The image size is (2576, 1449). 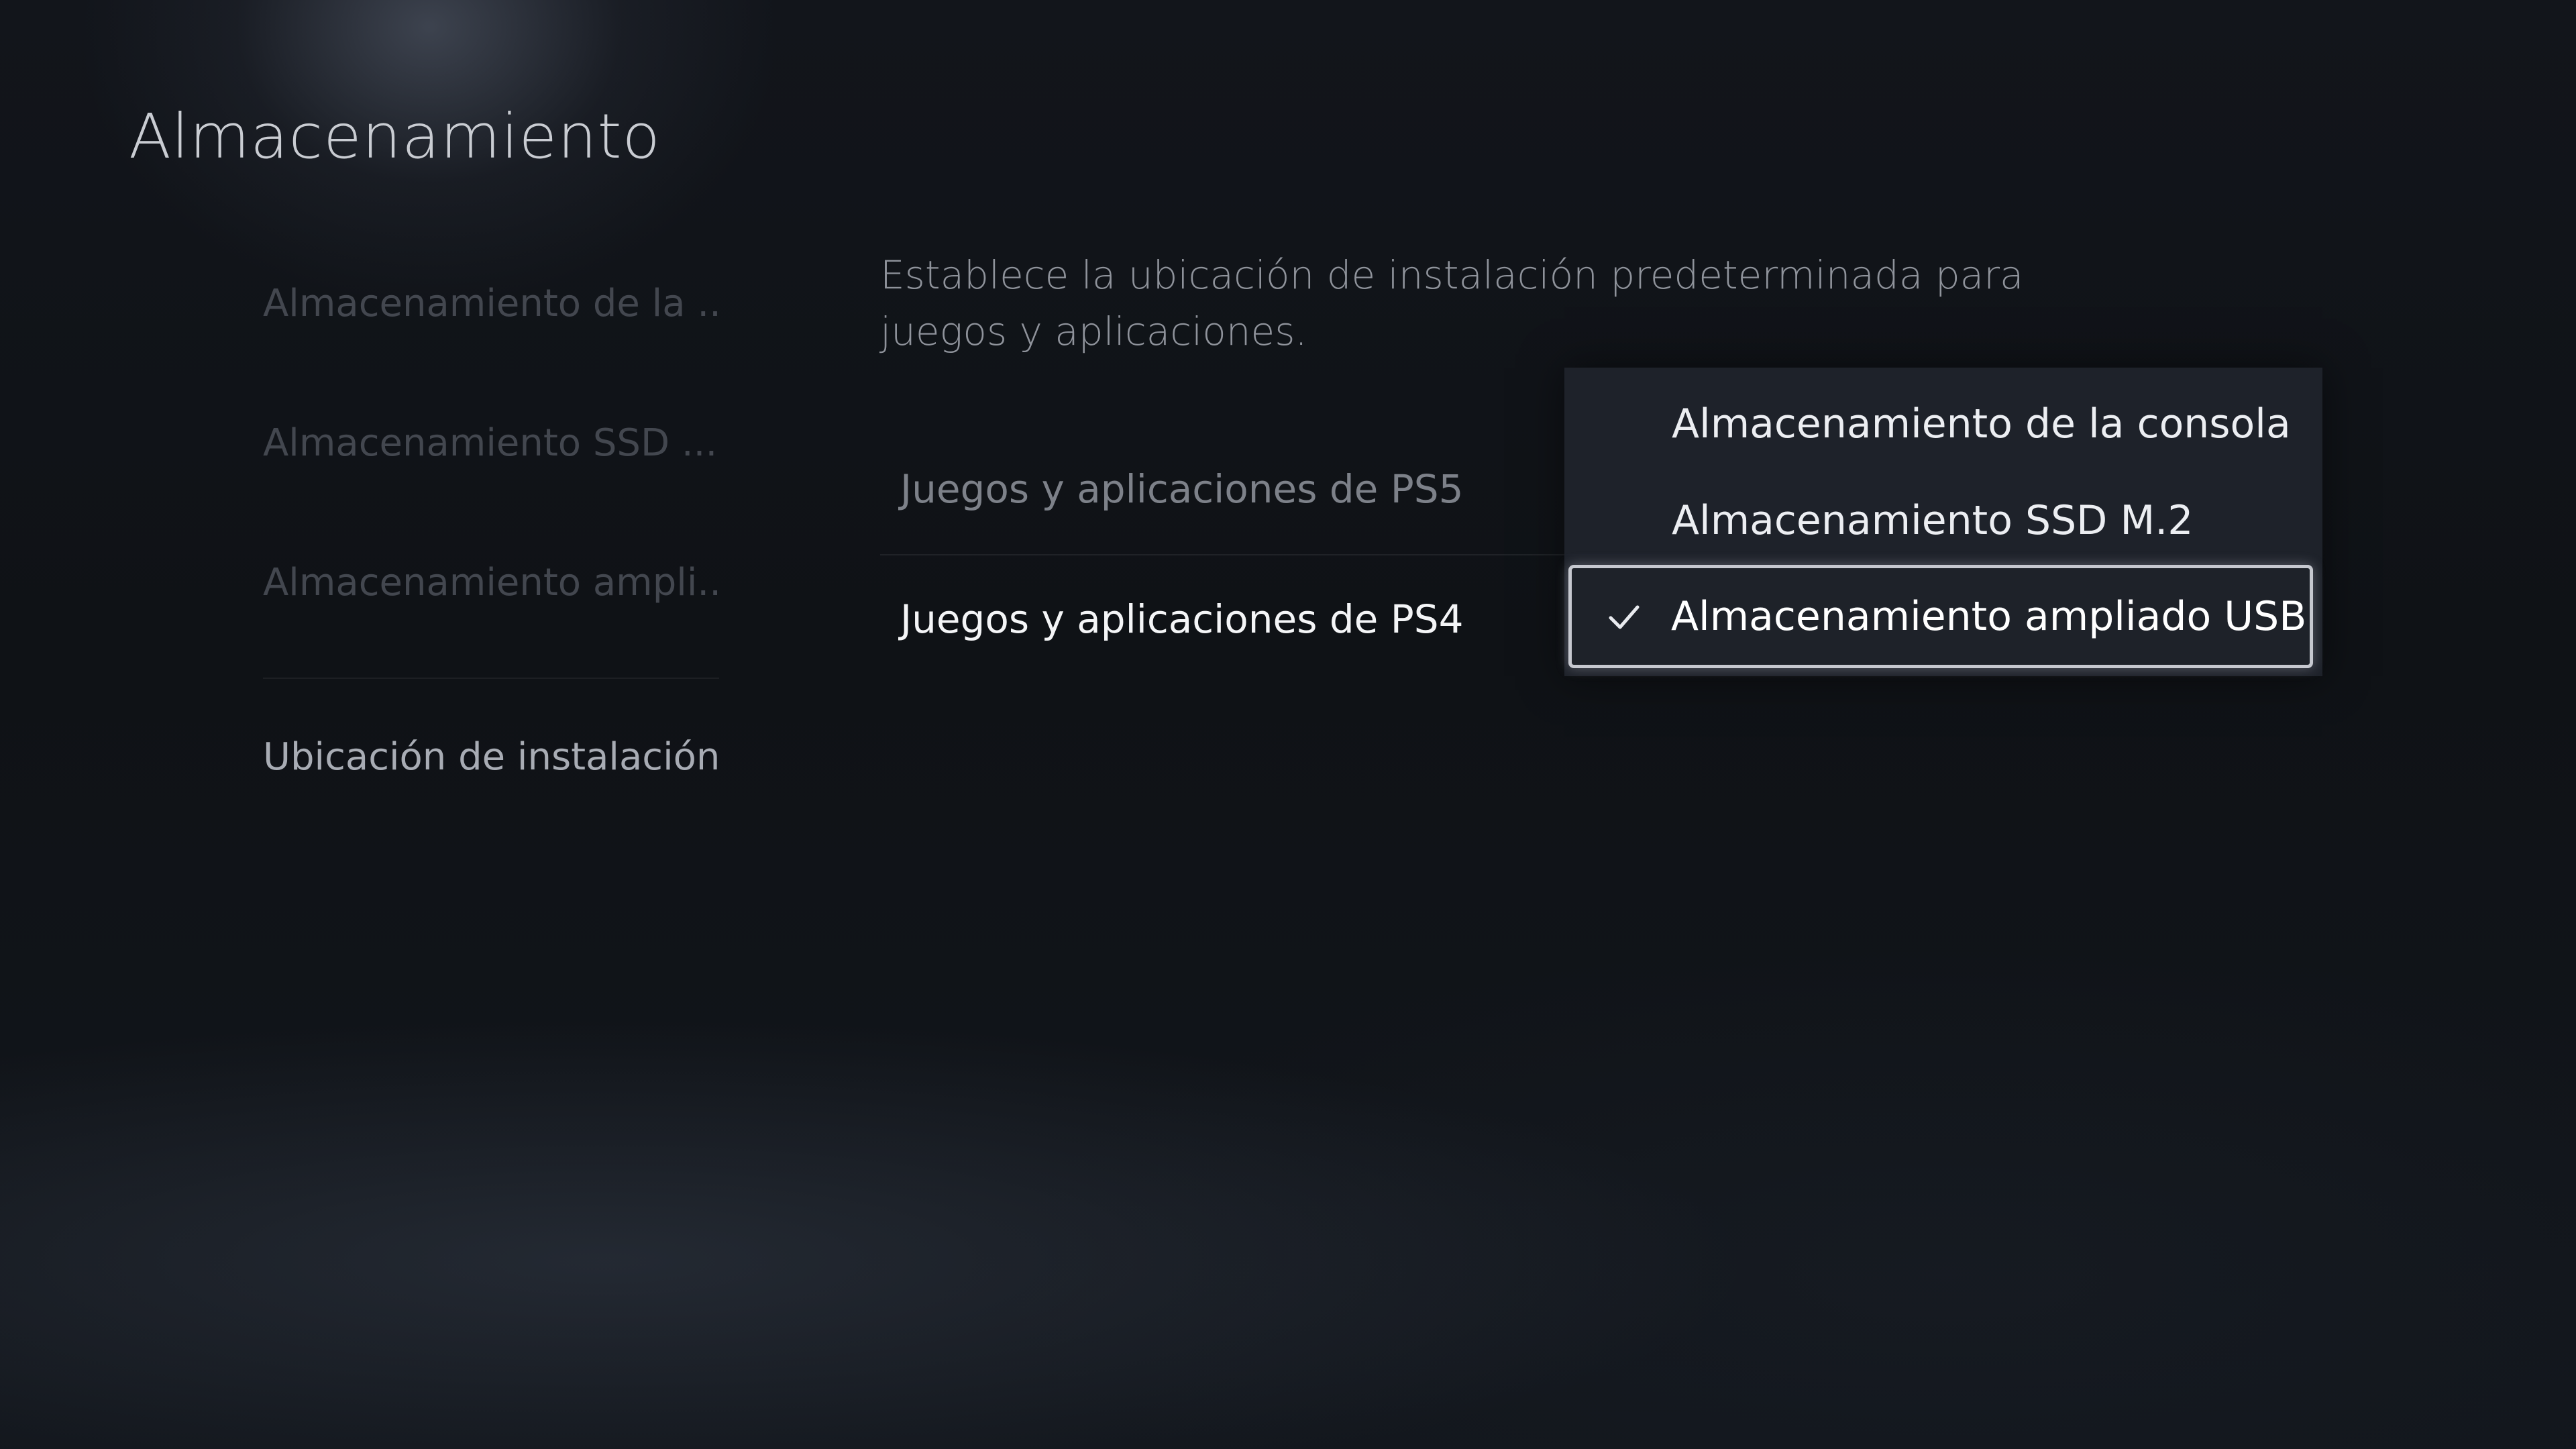 I want to click on sidebar-item-install-location: Ubicación de instalación, so click(x=491, y=757).